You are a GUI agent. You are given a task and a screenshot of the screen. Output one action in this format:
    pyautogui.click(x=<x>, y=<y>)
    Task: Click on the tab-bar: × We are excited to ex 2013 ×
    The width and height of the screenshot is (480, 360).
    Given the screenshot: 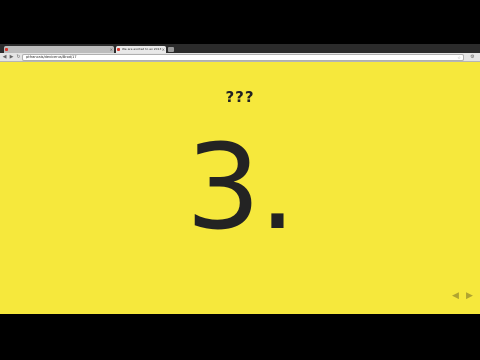 What is the action you would take?
    pyautogui.click(x=240, y=48)
    